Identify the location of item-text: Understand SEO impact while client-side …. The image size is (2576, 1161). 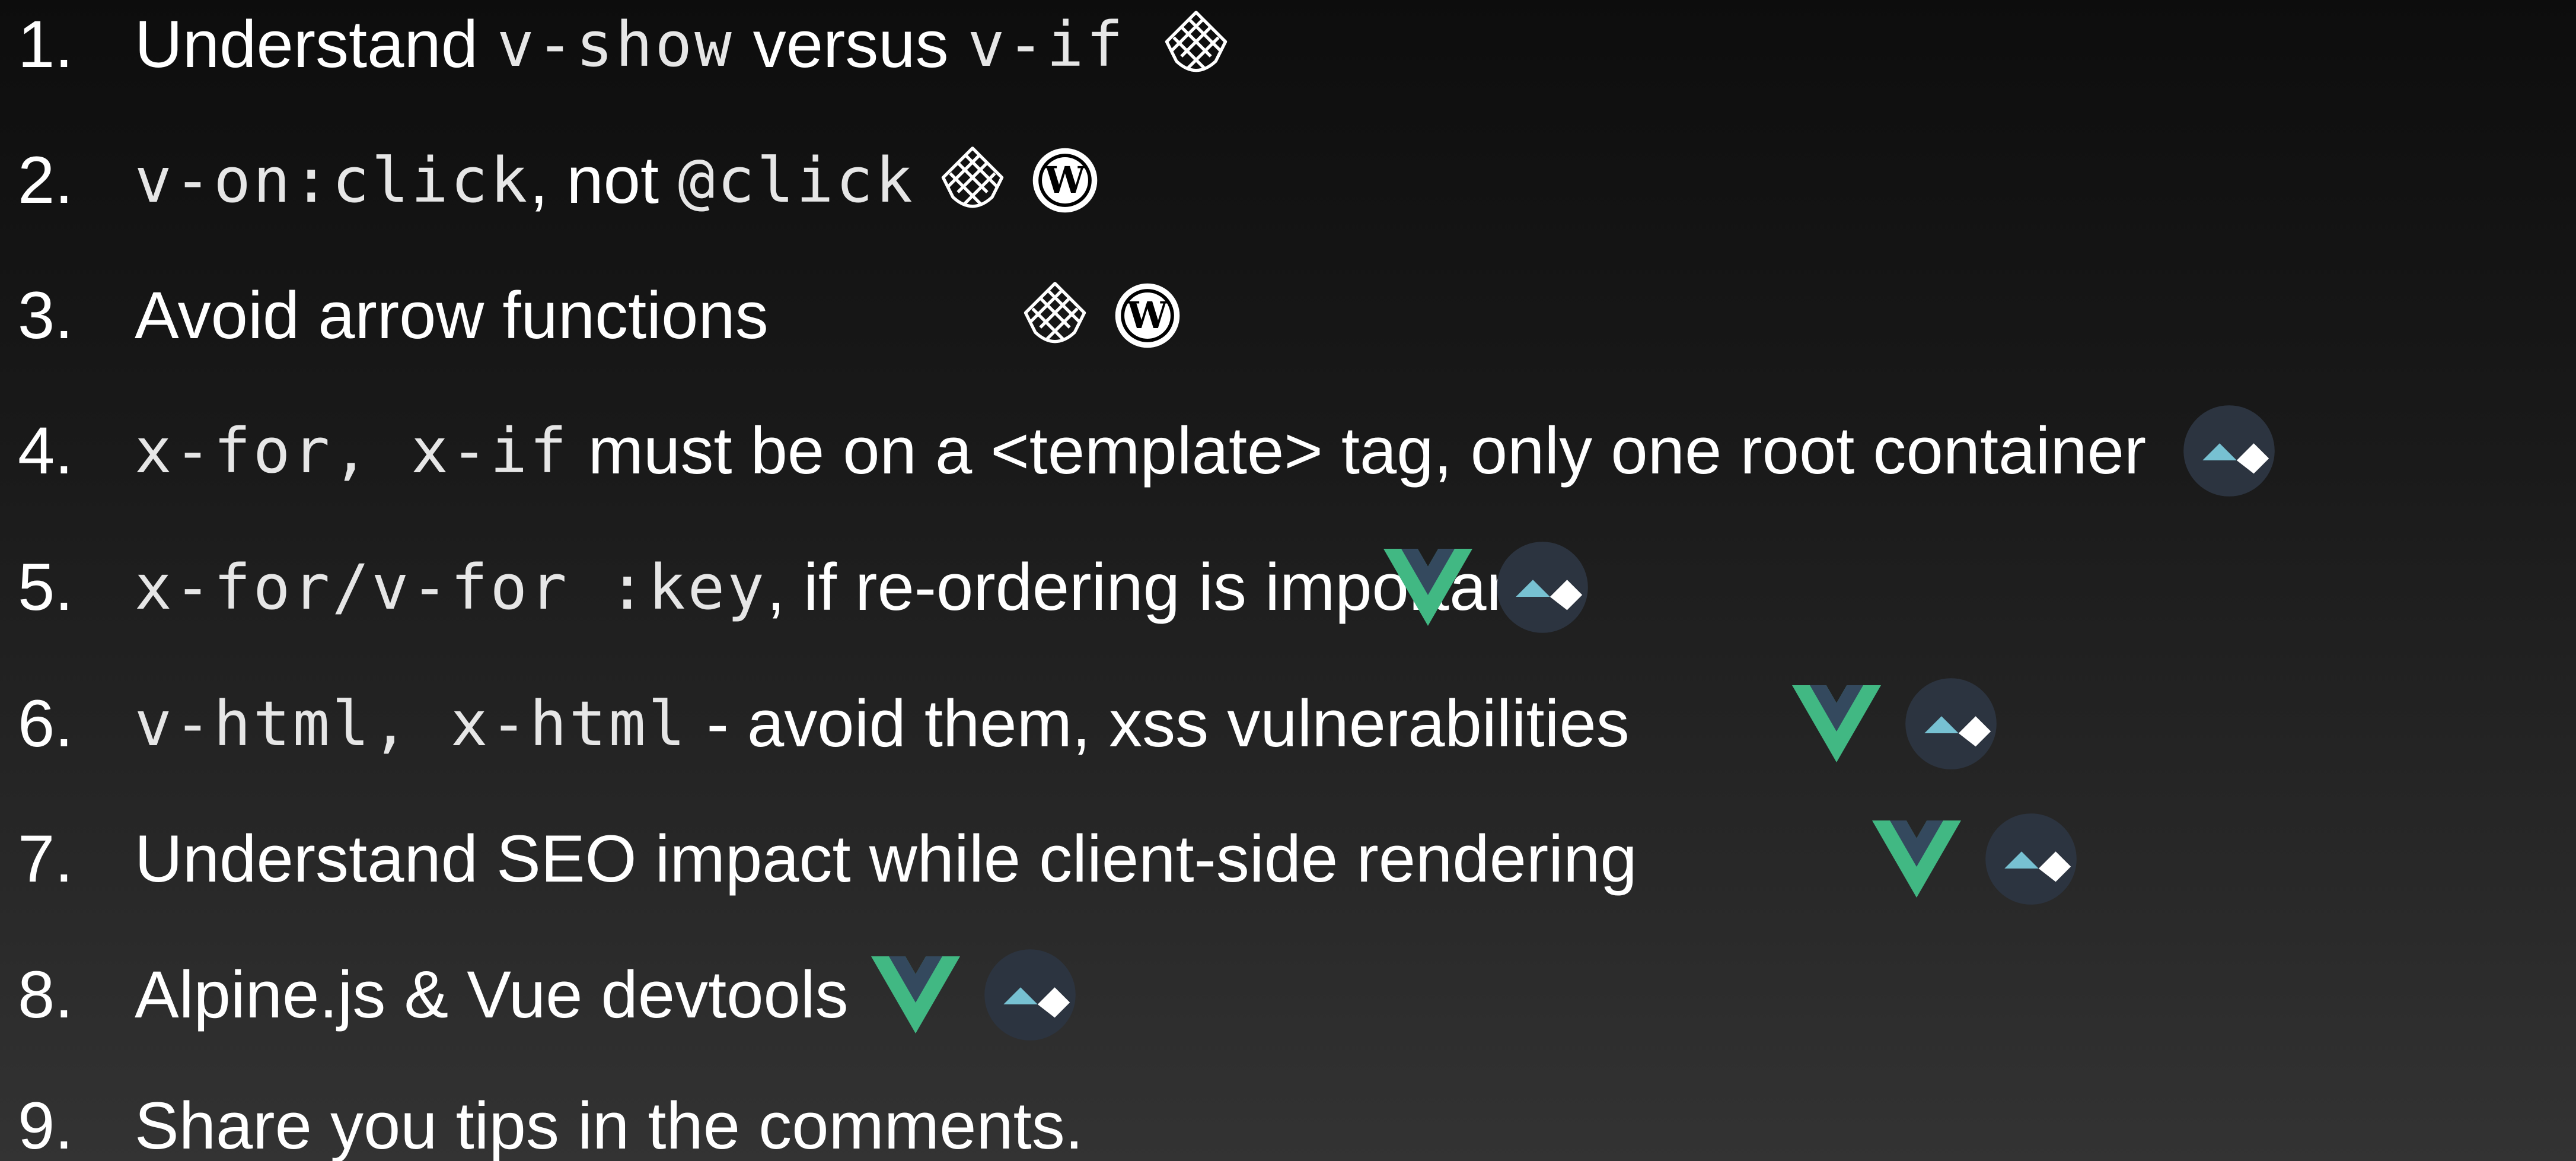
(886, 859).